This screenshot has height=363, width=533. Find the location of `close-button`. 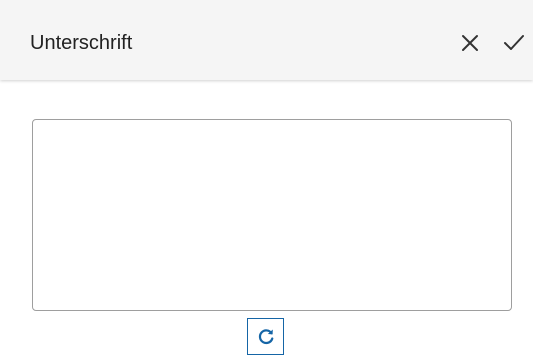

close-button is located at coordinates (470, 43).